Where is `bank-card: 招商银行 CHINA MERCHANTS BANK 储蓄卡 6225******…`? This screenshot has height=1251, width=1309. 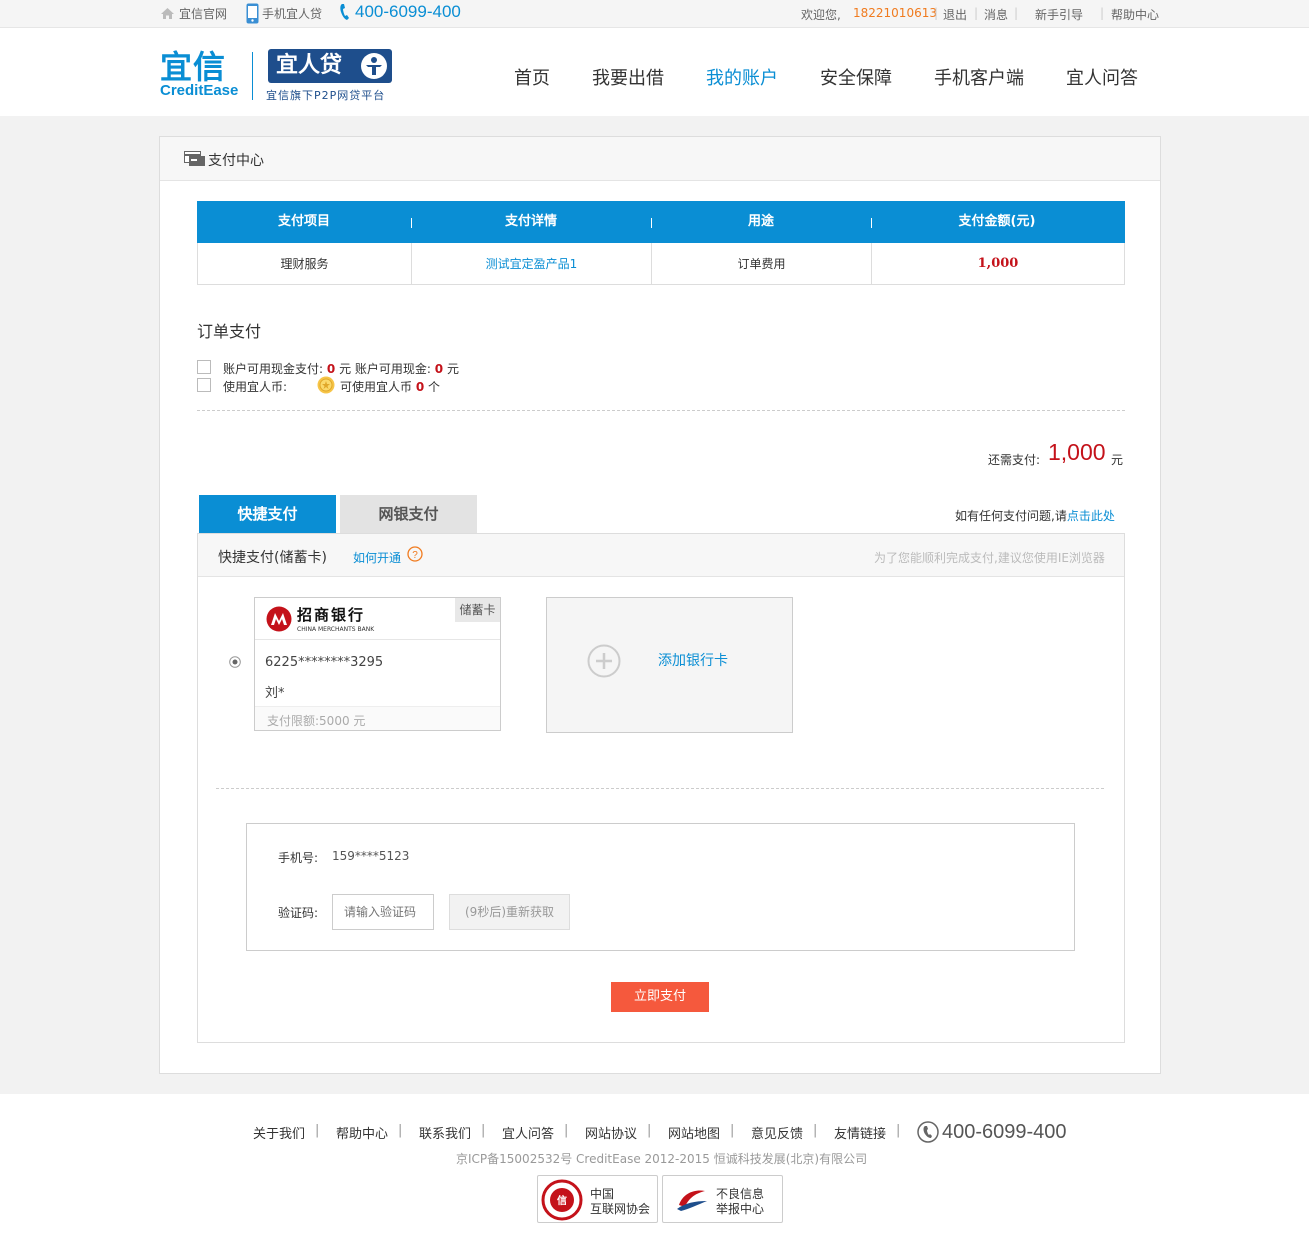
bank-card: 招商银行 CHINA MERCHANTS BANK 储蓄卡 6225******… is located at coordinates (377, 664).